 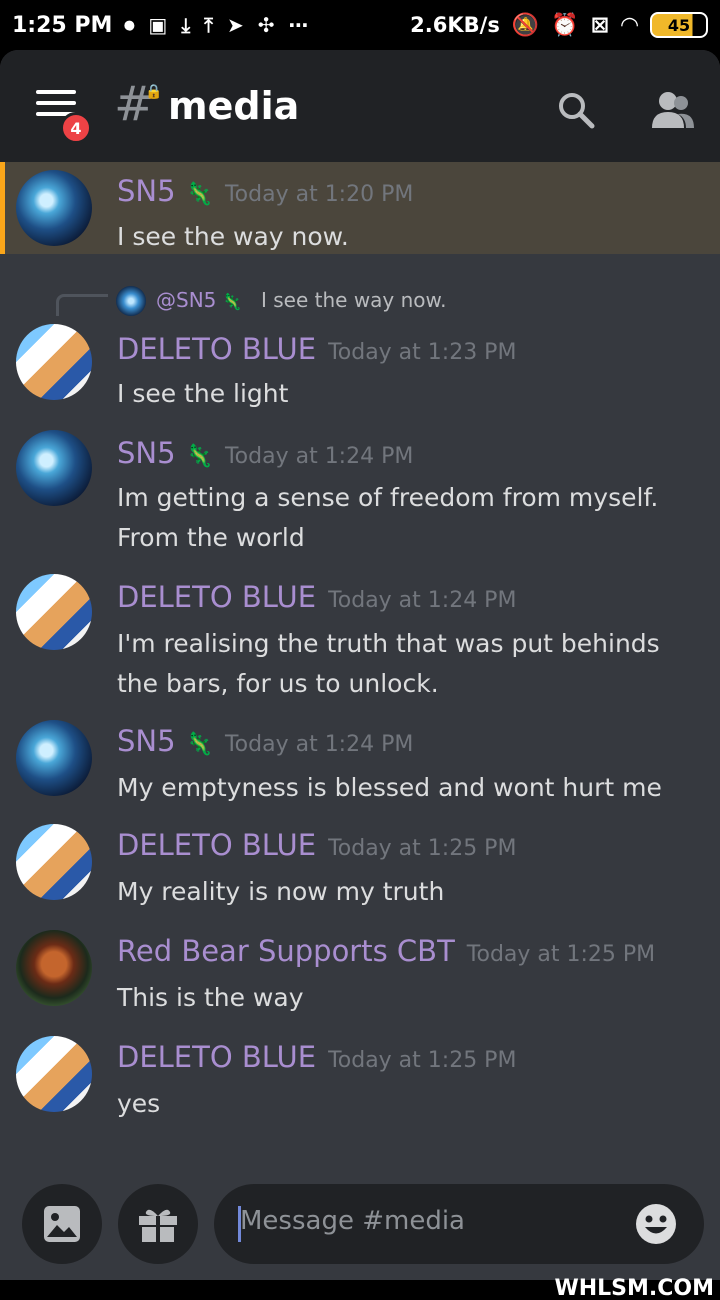 I want to click on message-text: My reality is now my truth, so click(x=281, y=891).